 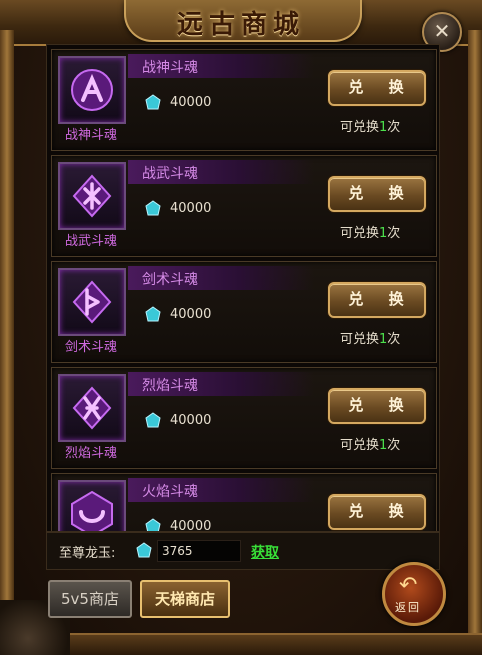 What do you see at coordinates (90, 599) in the screenshot?
I see `tab-5v5-shop: 5v5商店` at bounding box center [90, 599].